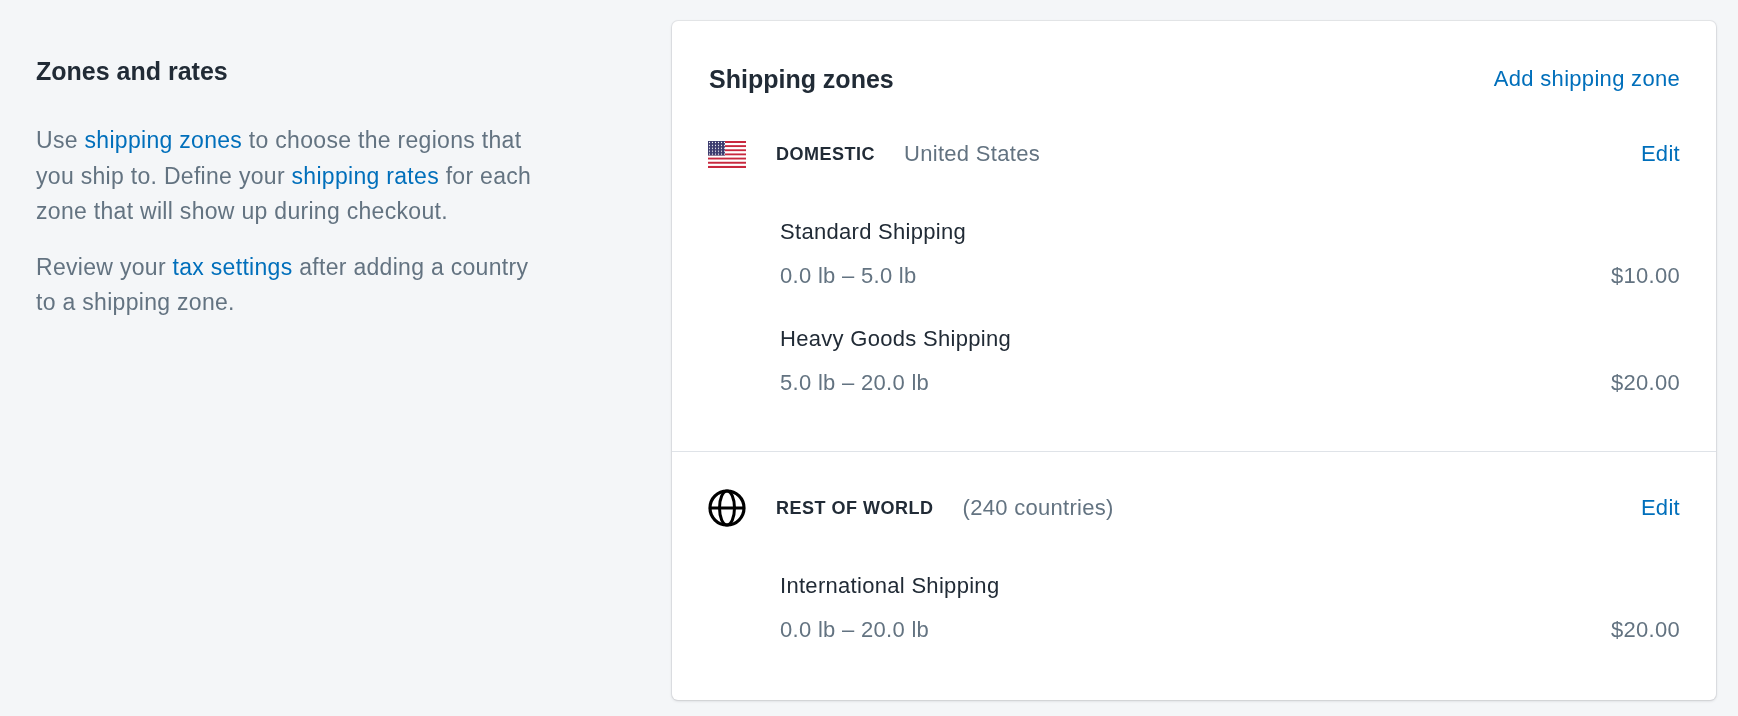  I want to click on rate-name: International Shipping, so click(890, 586).